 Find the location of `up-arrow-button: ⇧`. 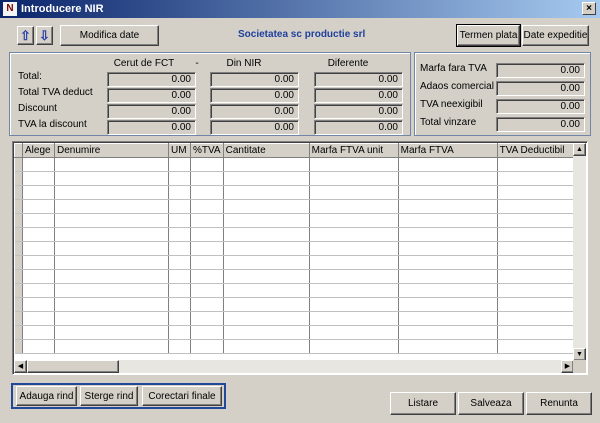

up-arrow-button: ⇧ is located at coordinates (25, 35).